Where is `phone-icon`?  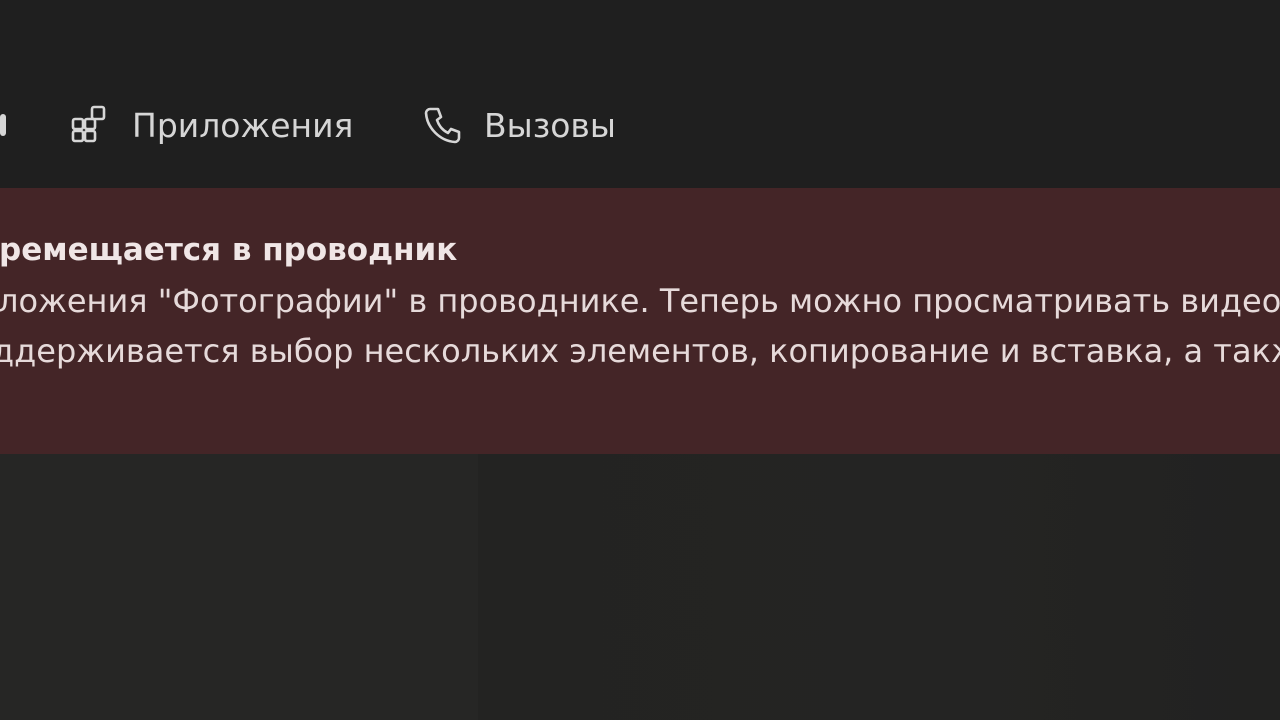 phone-icon is located at coordinates (442, 125).